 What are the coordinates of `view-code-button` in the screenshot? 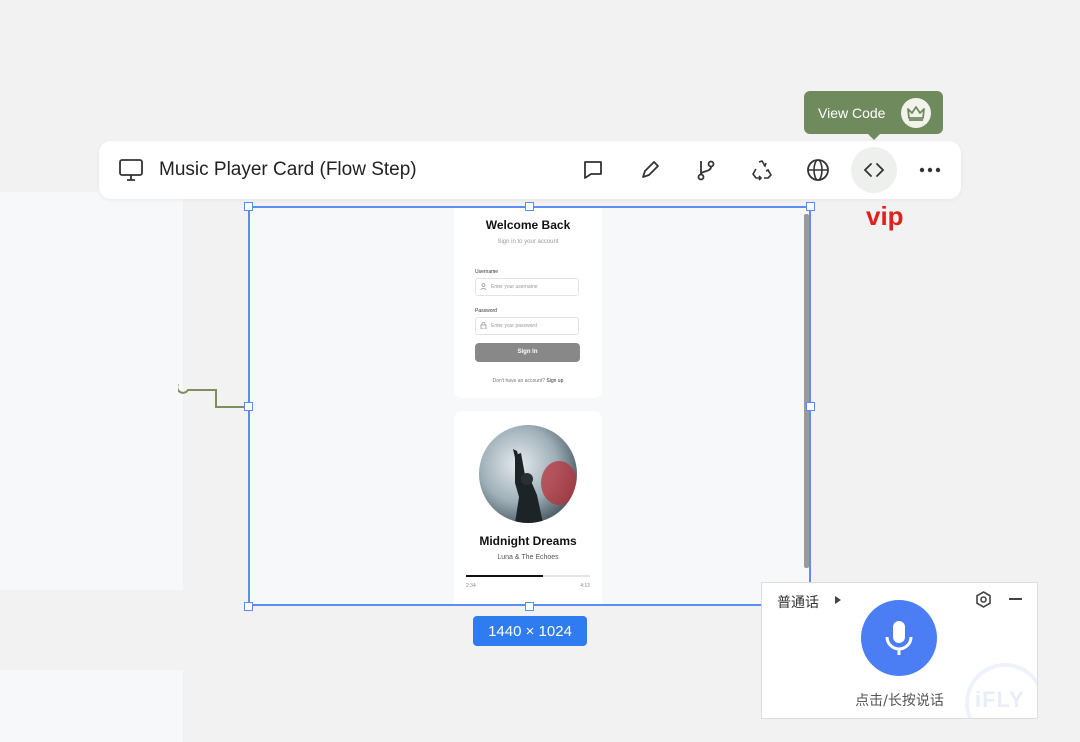 It's located at (874, 170).